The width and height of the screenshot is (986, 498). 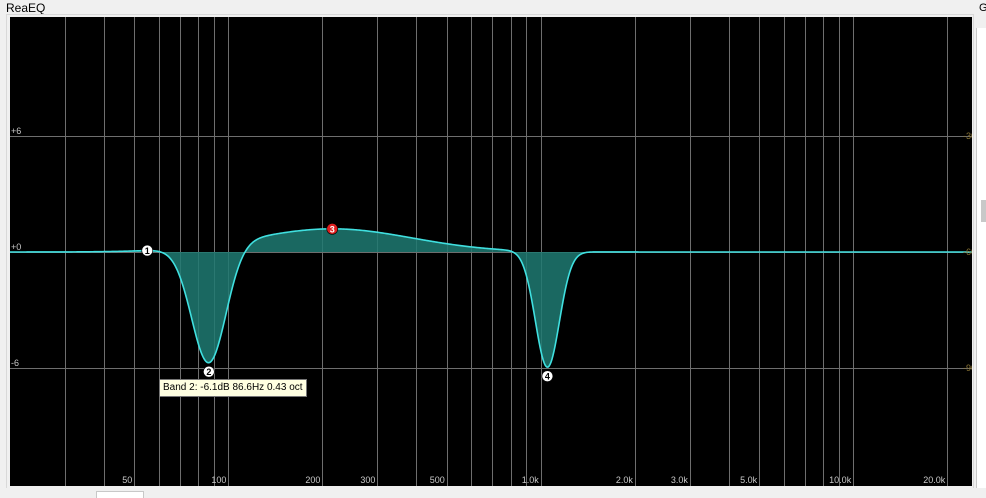 What do you see at coordinates (437, 480) in the screenshot?
I see `freq-label: 500` at bounding box center [437, 480].